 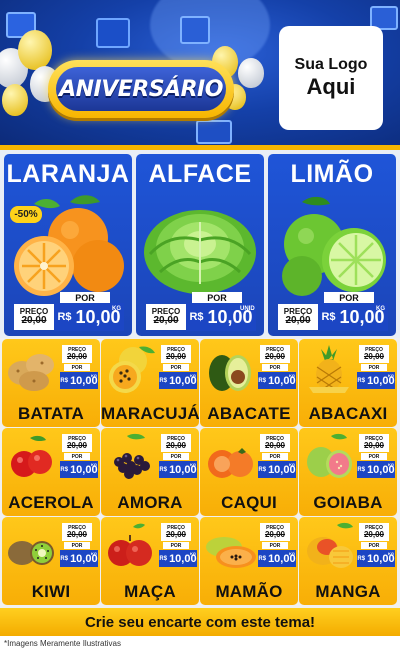 I want to click on product-name: AMORA, so click(x=150, y=502).